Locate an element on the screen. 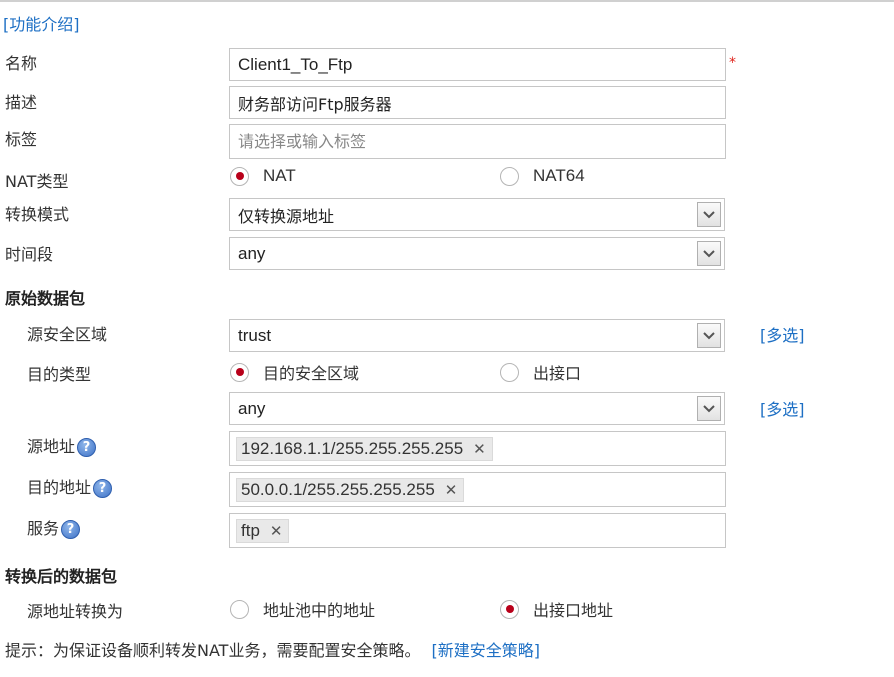 This screenshot has width=894, height=677. radio-label: NAT is located at coordinates (279, 175).